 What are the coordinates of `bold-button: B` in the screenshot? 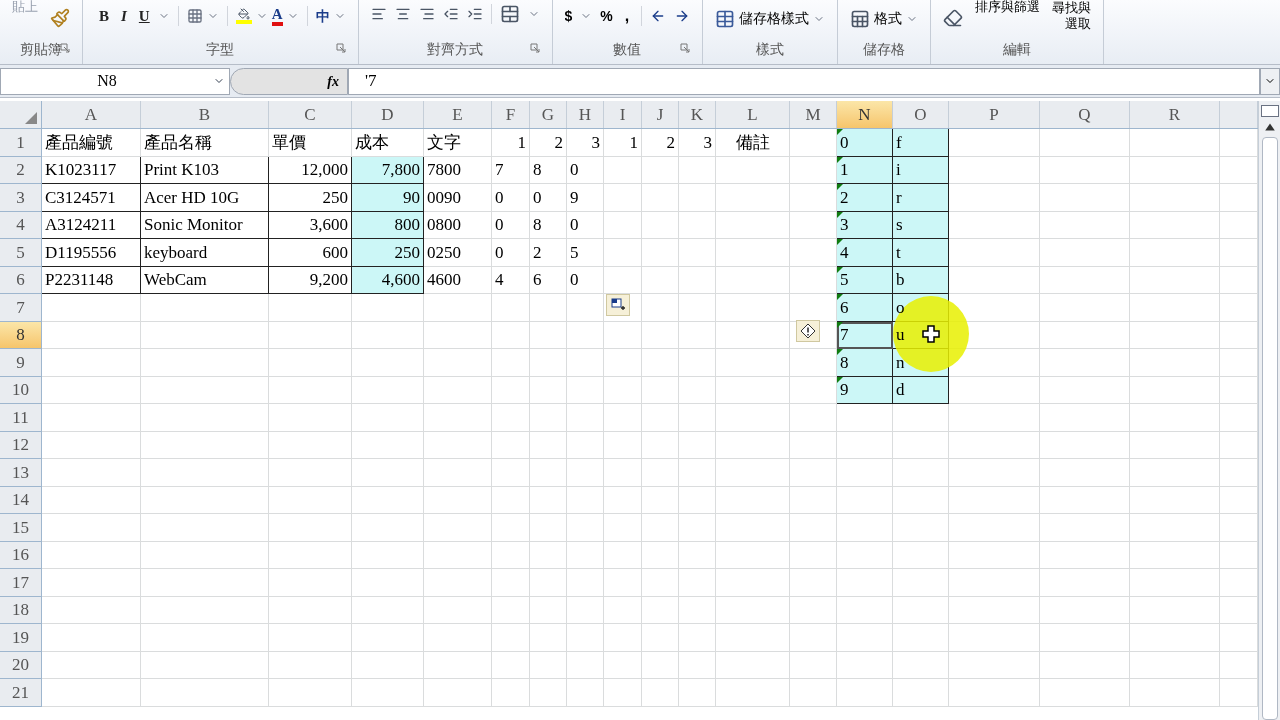 It's located at (104, 16).